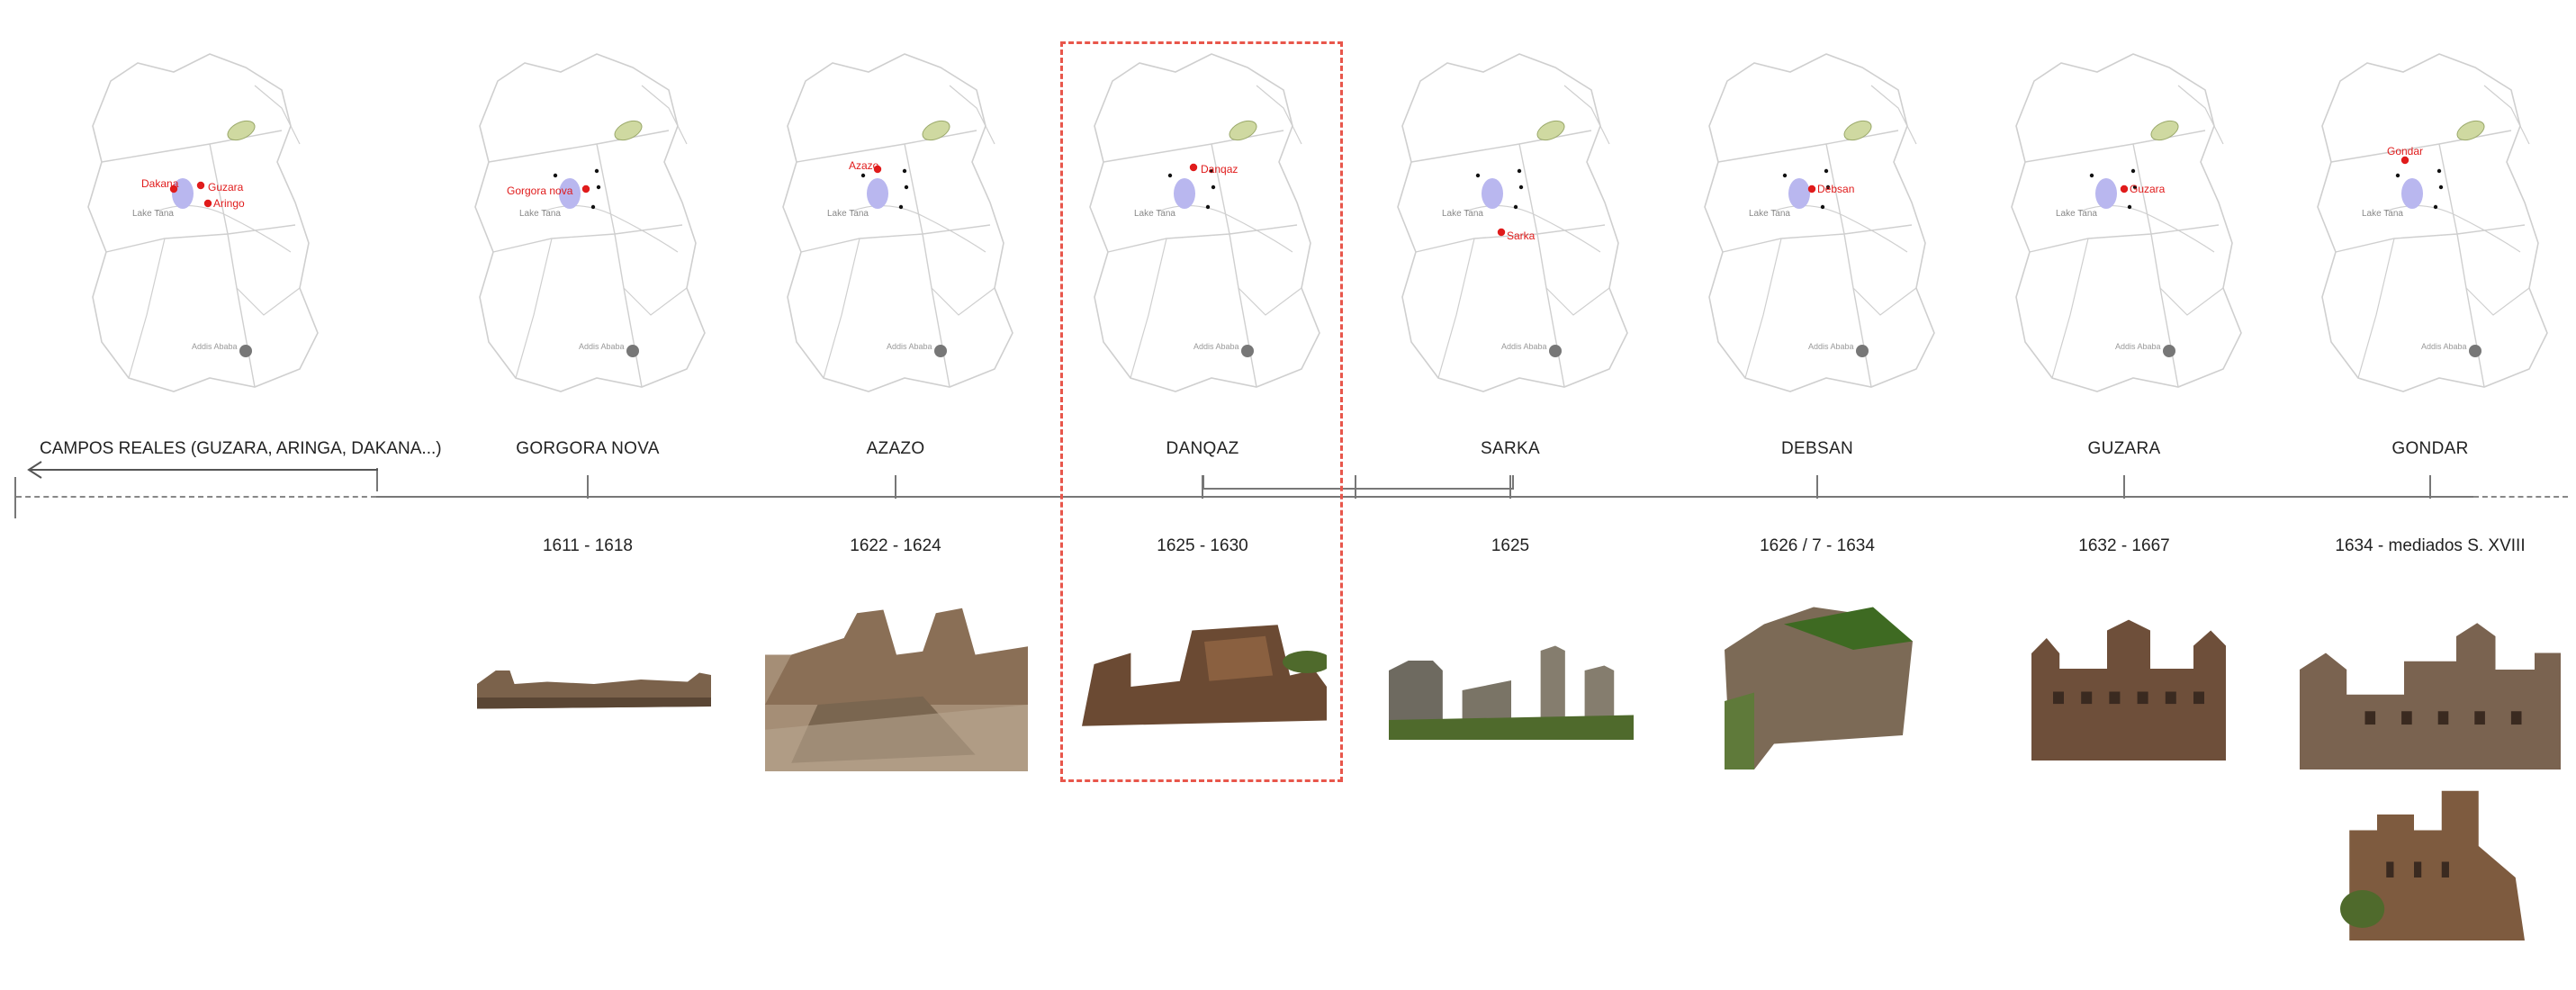 The image size is (2576, 990). I want to click on map-debsan: Lake Tana Addis Ababa Debsan, so click(1821, 225).